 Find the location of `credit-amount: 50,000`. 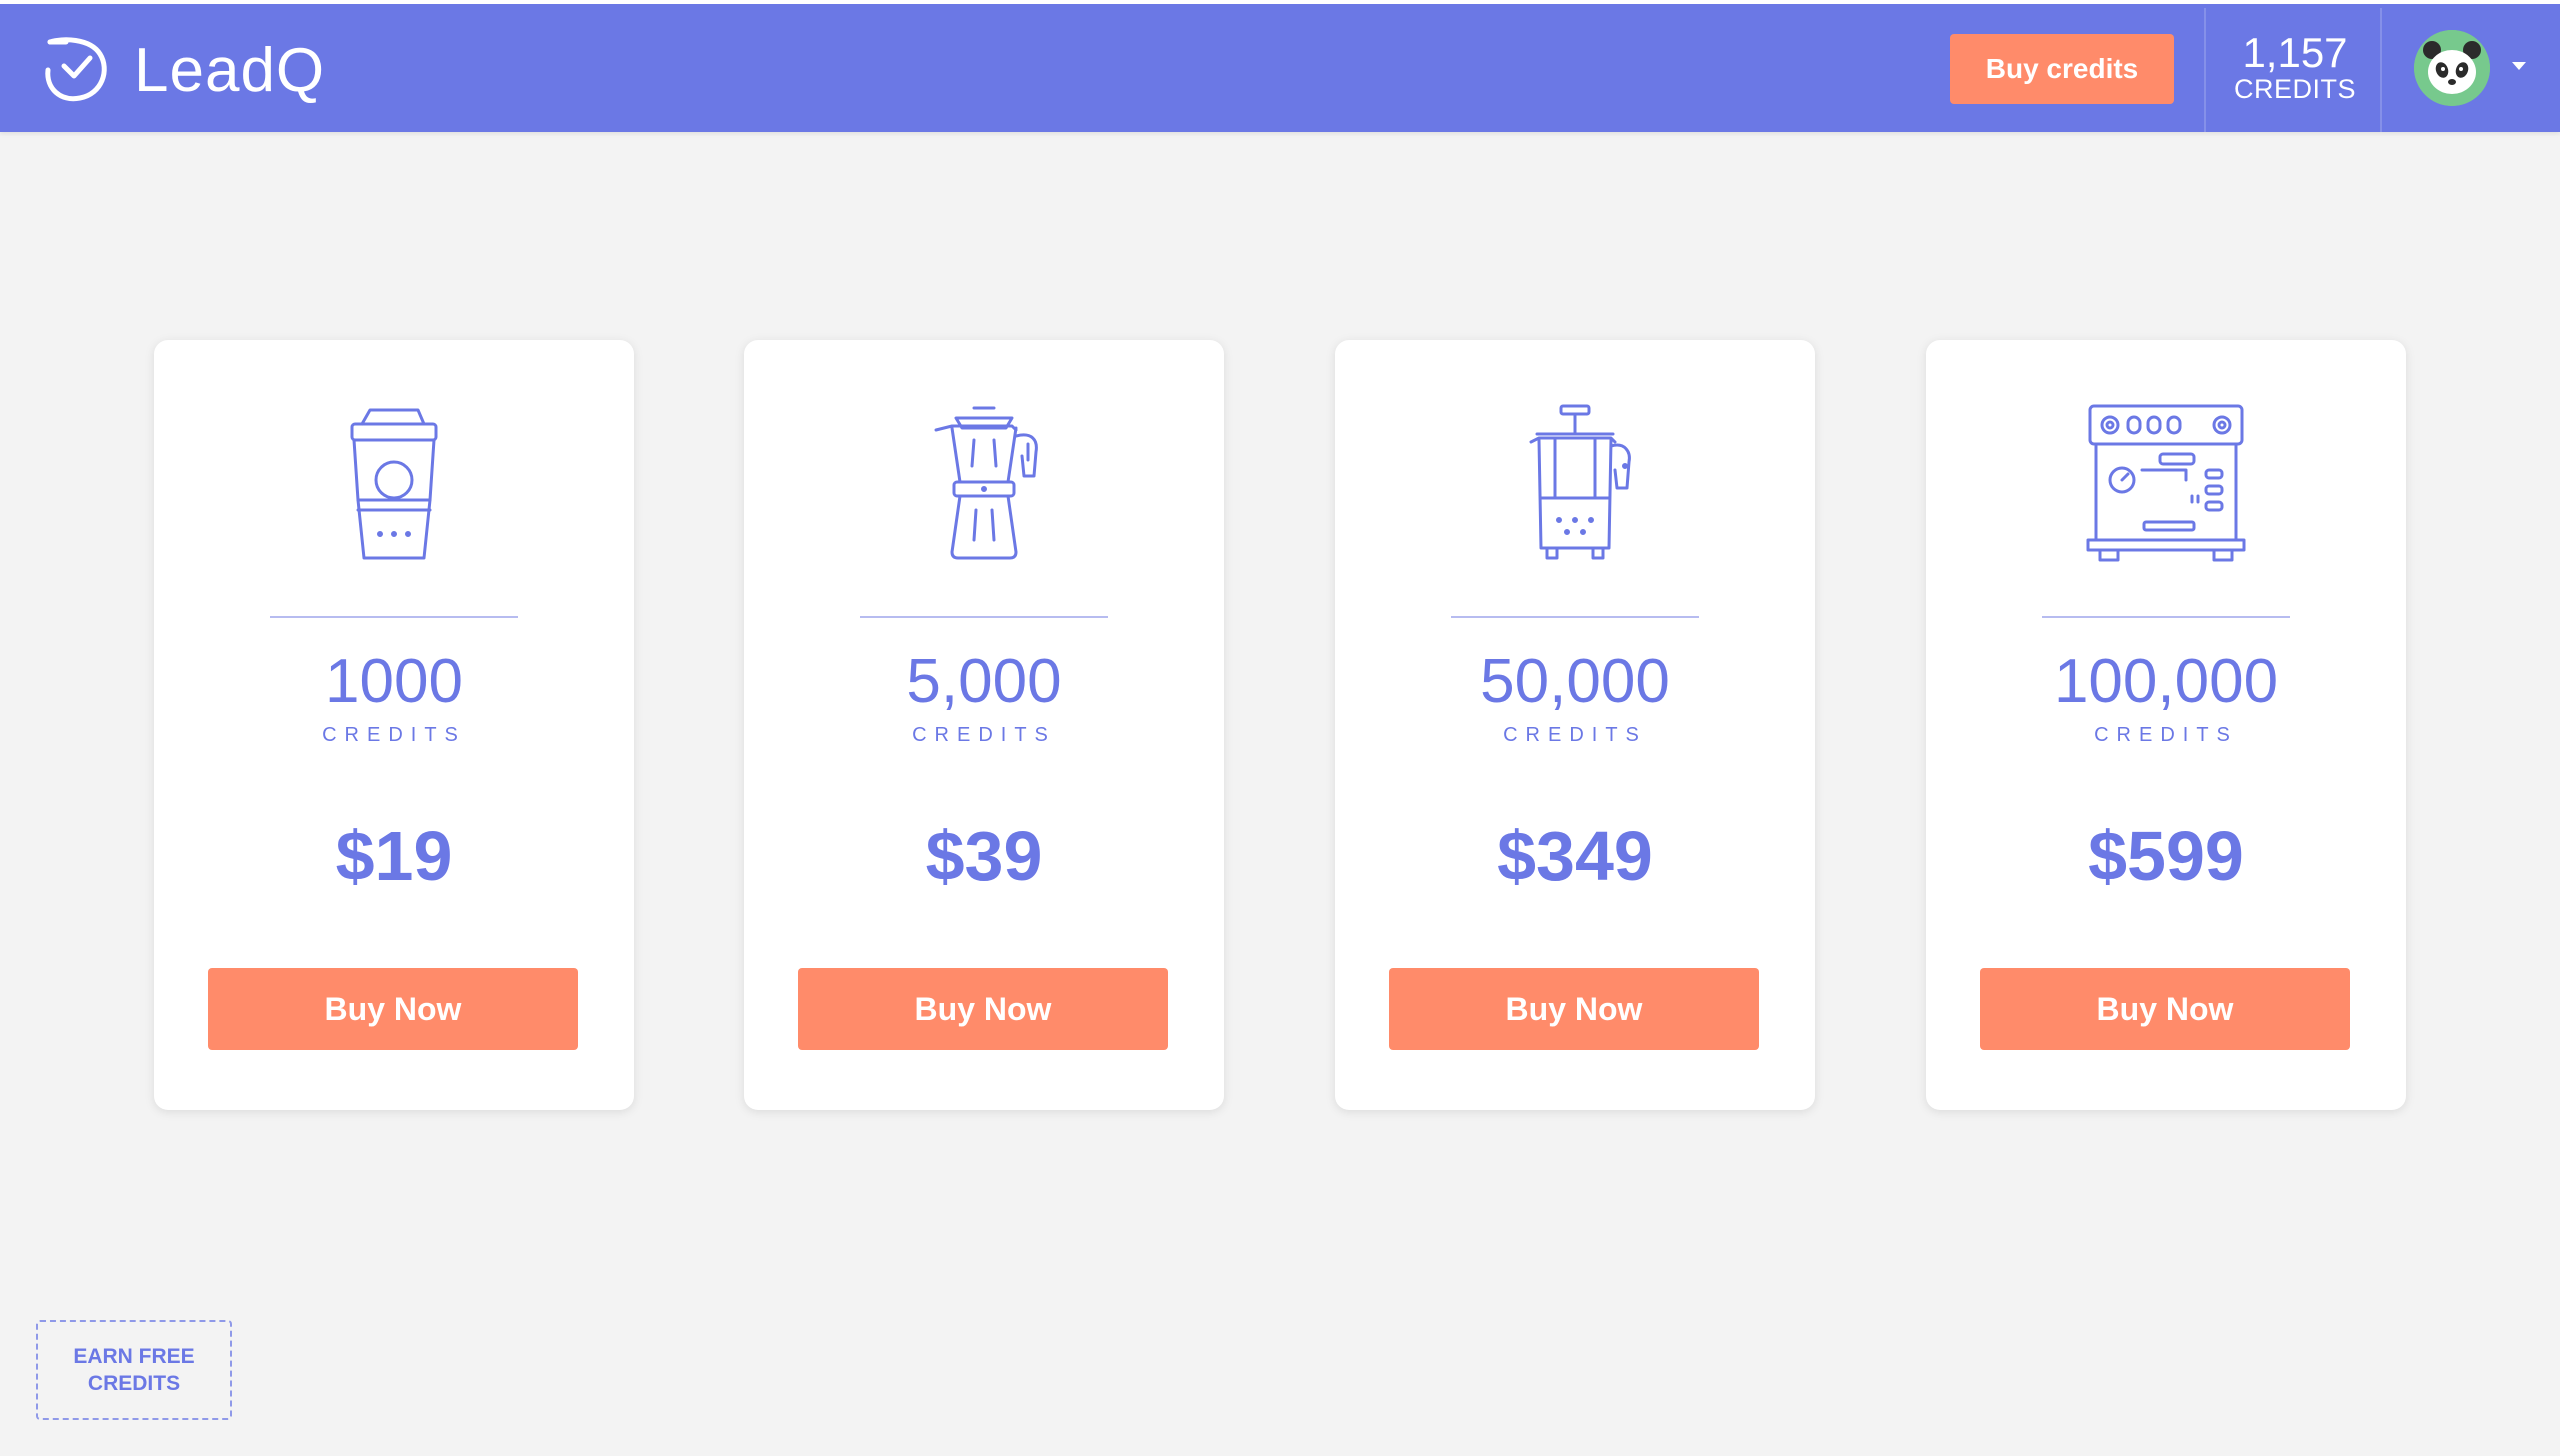

credit-amount: 50,000 is located at coordinates (1575, 681).